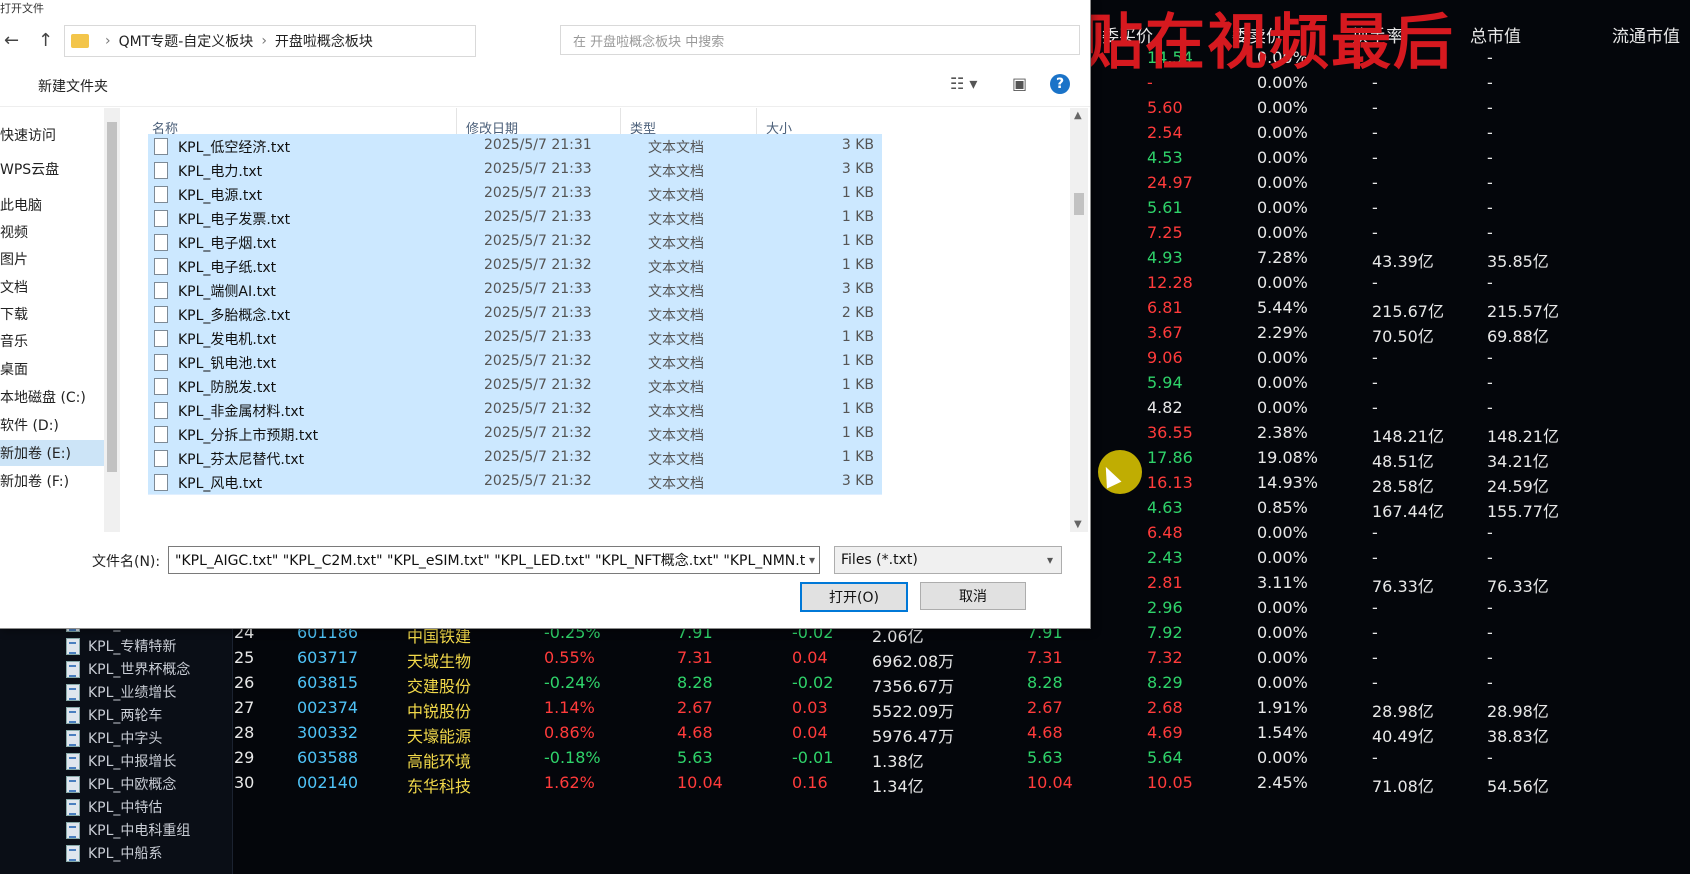  Describe the element at coordinates (52, 425) in the screenshot. I see `nav-item: 软件 (D:)` at that location.